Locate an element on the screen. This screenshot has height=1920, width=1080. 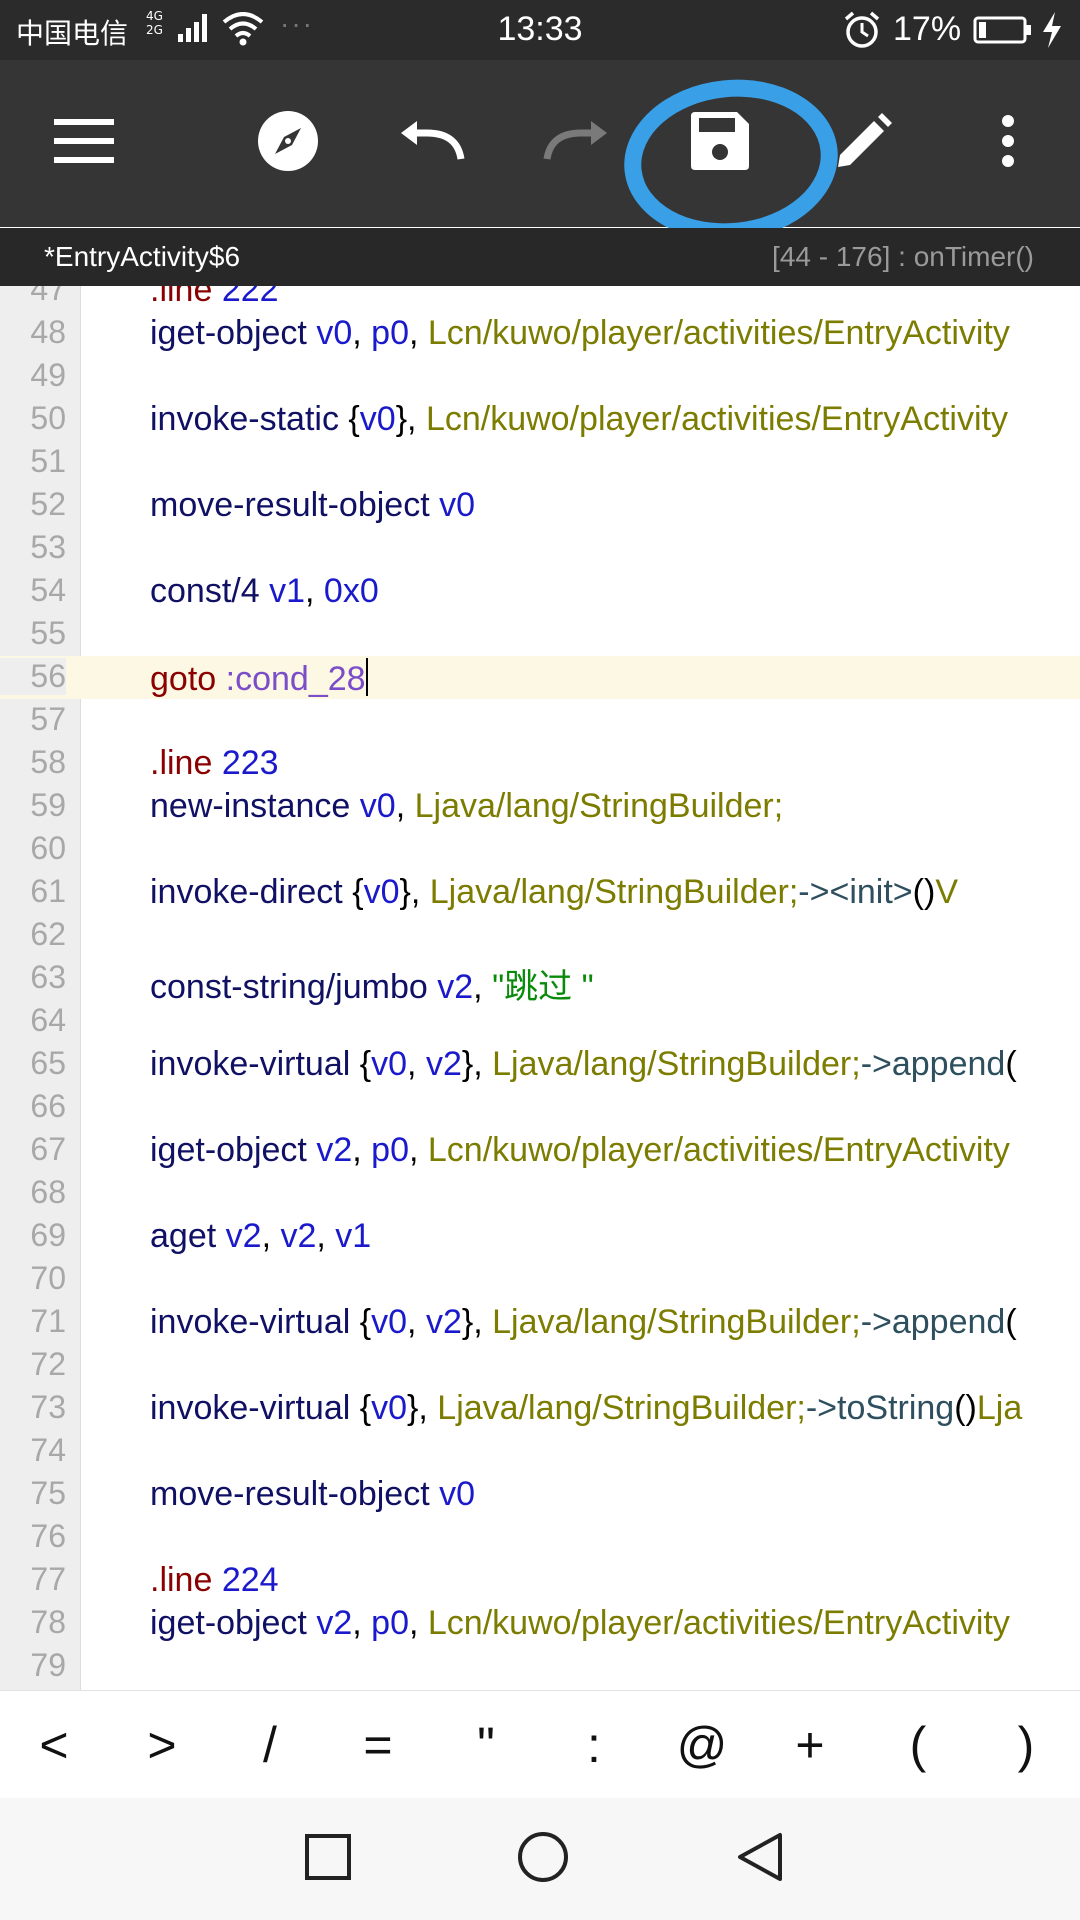
code-line: 74 is located at coordinates (540, 1451).